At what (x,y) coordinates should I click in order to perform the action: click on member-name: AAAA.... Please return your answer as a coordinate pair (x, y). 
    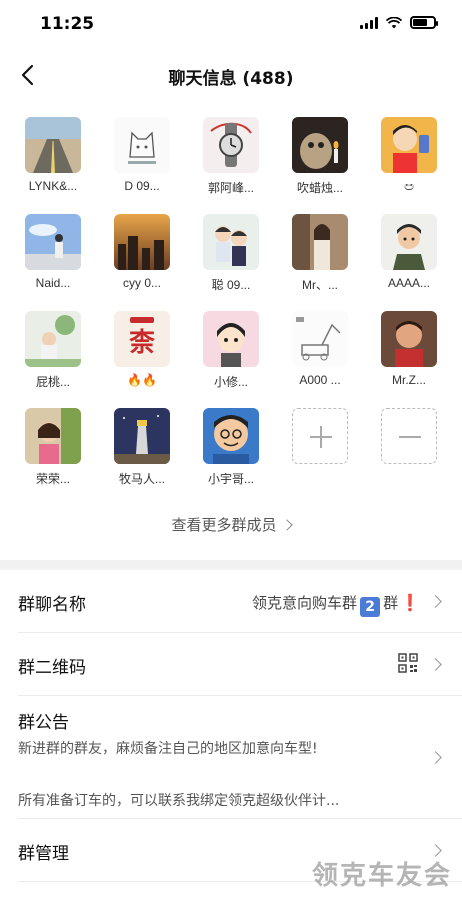
    Looking at the image, I should click on (409, 283).